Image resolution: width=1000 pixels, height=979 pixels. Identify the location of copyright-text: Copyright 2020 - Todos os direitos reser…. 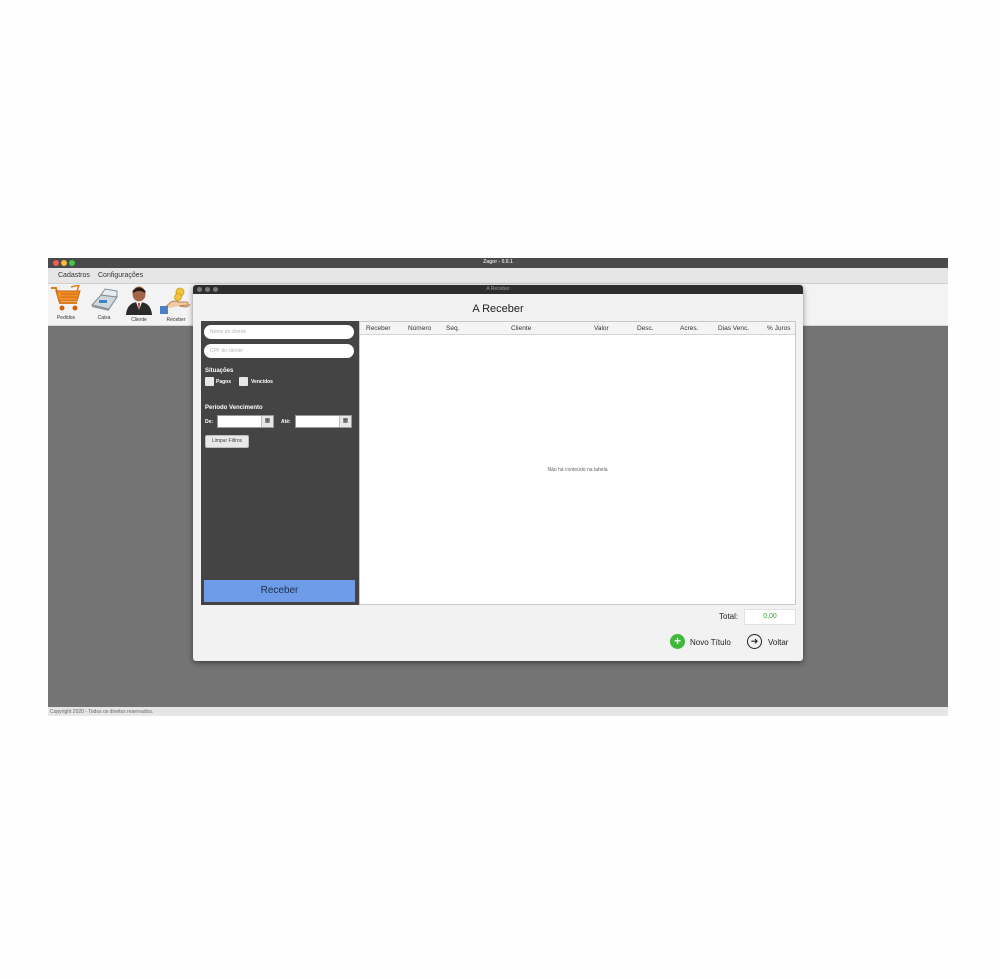
(102, 712).